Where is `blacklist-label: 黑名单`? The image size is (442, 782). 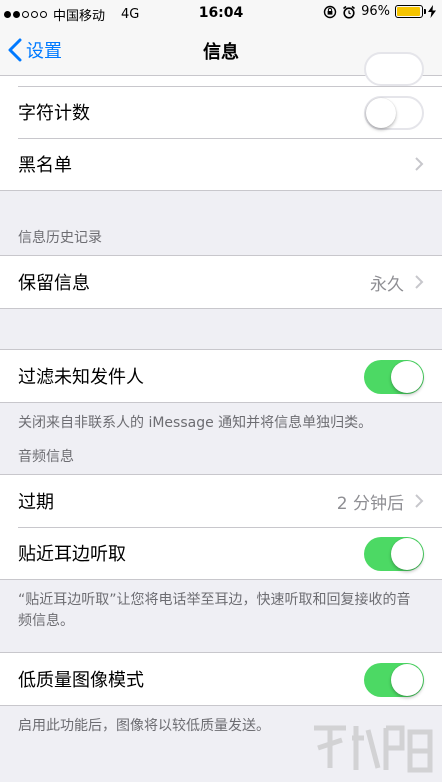 blacklist-label: 黑名单 is located at coordinates (45, 165).